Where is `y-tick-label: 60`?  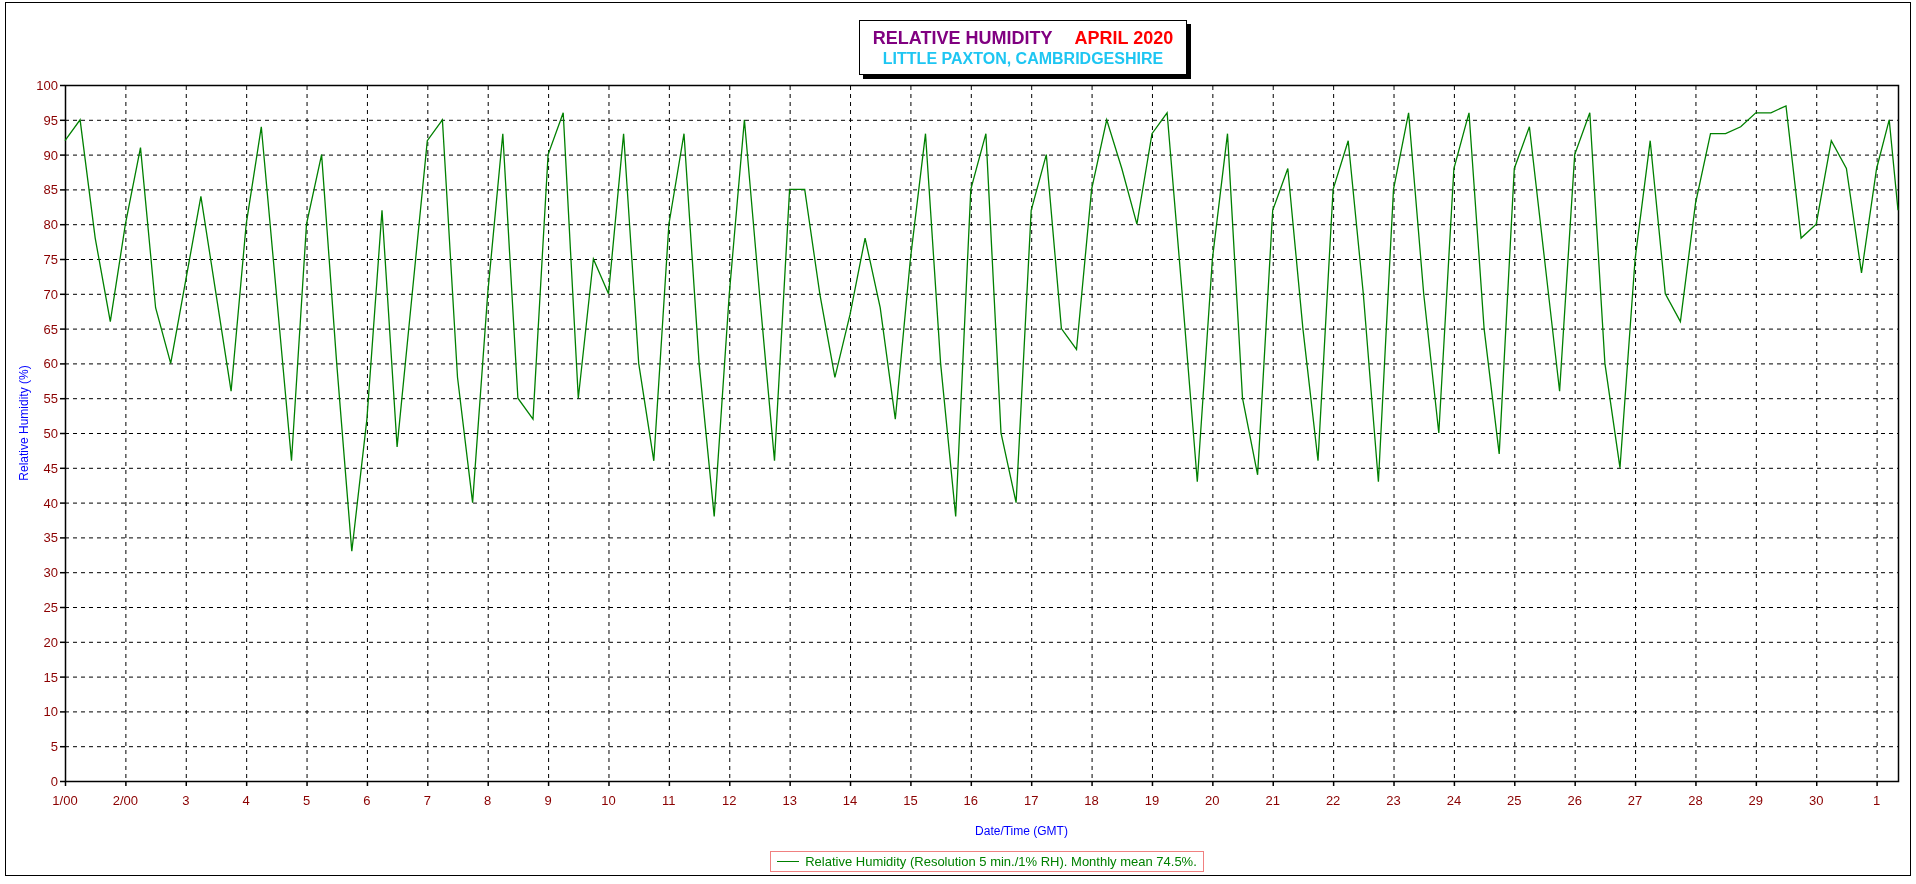
y-tick-label: 60 is located at coordinates (50, 364).